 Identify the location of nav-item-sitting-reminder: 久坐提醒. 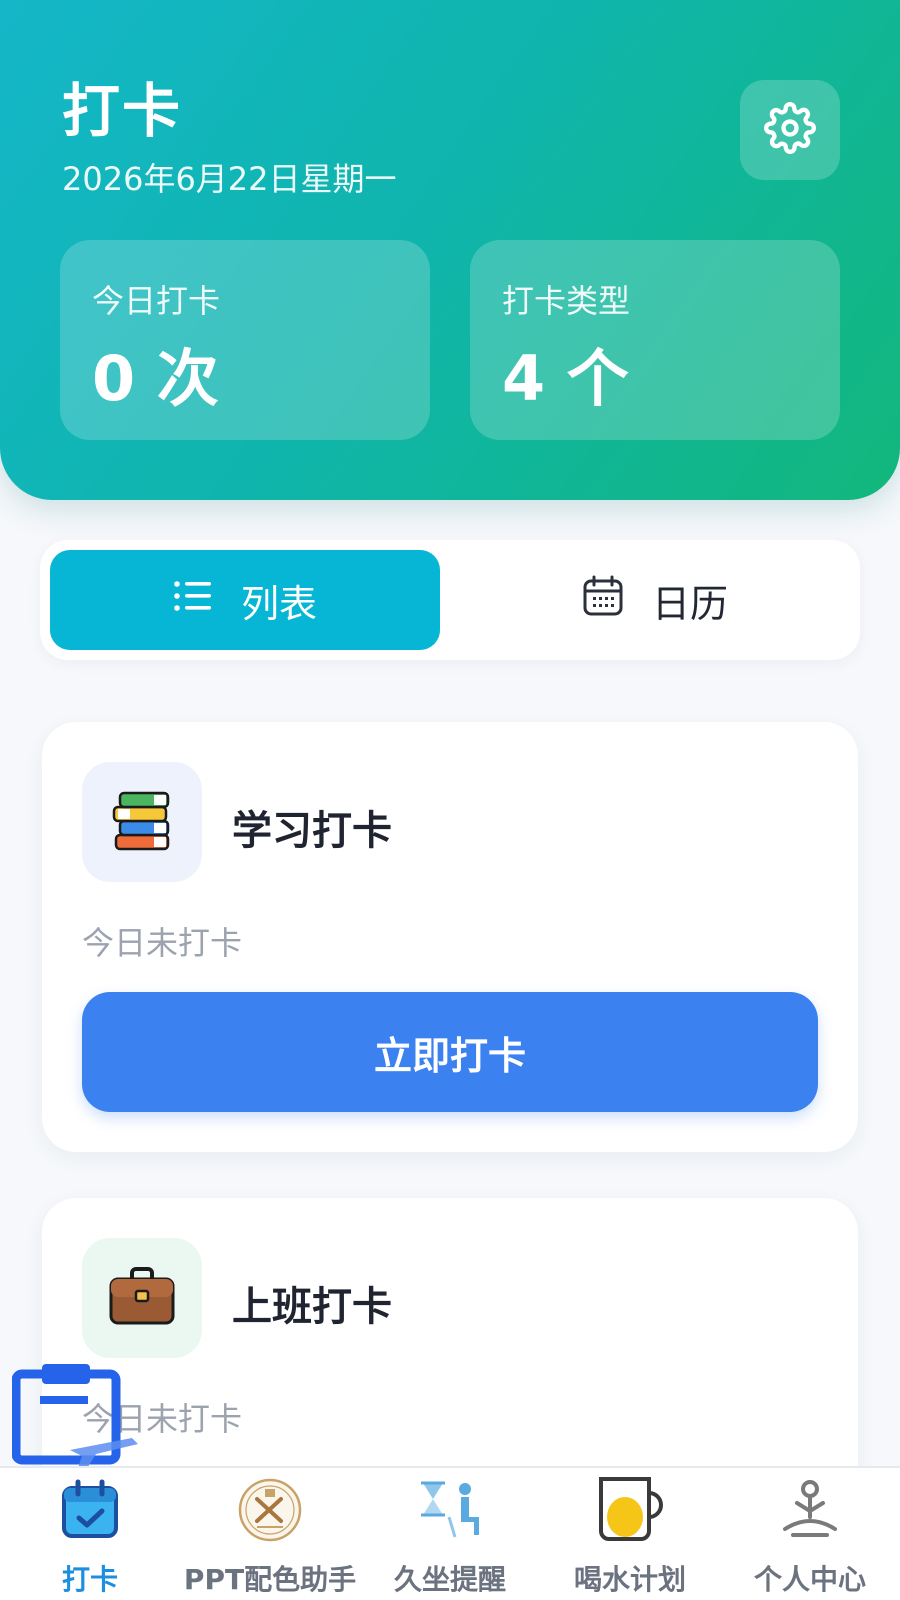
(450, 1536).